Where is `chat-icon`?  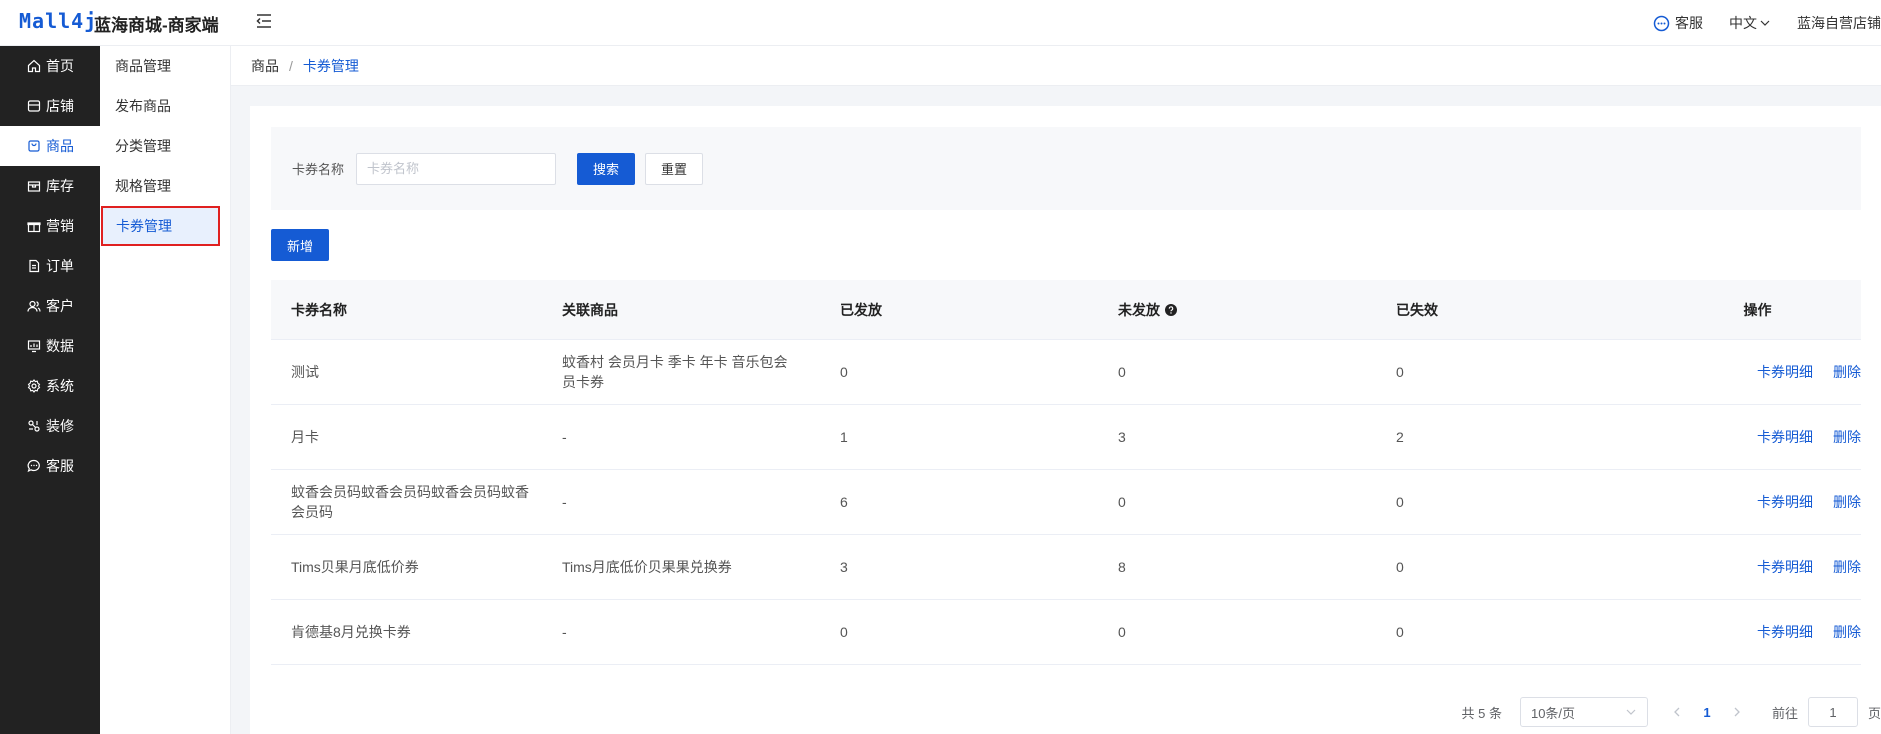 chat-icon is located at coordinates (33, 466).